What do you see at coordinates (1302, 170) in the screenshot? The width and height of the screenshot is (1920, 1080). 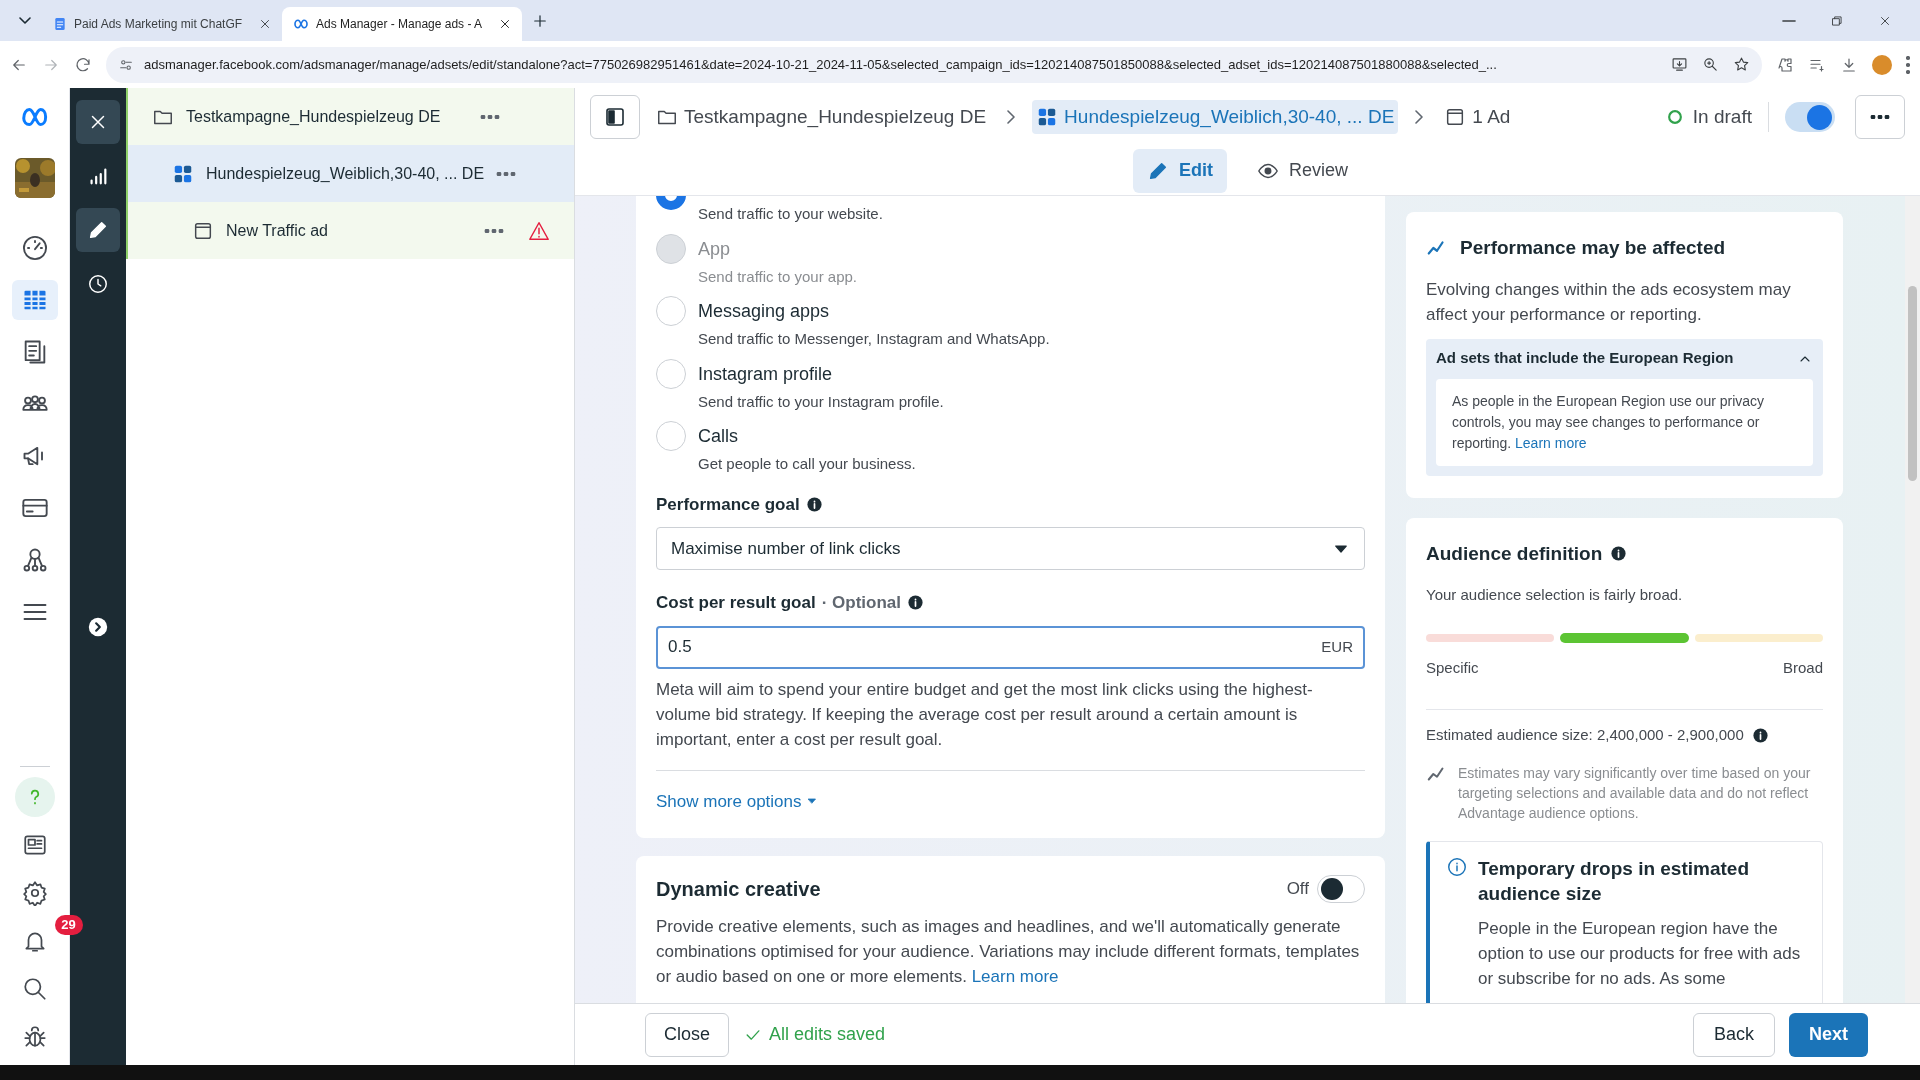 I see `mode-tab: Review` at bounding box center [1302, 170].